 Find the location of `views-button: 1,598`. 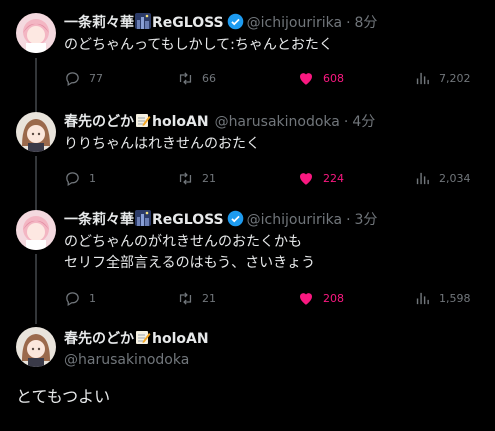

views-button: 1,598 is located at coordinates (442, 298).